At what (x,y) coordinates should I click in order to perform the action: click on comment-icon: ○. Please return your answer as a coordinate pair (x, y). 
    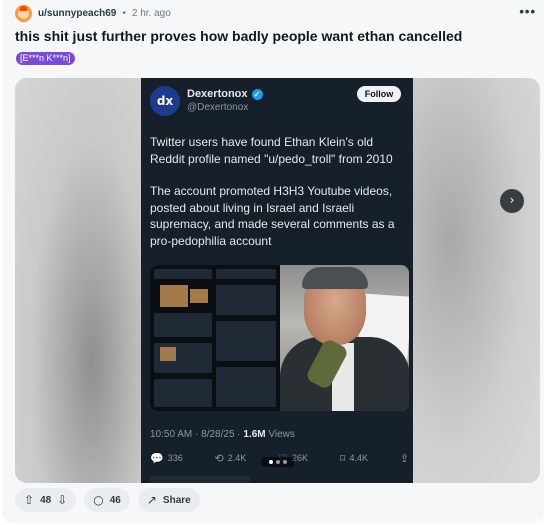
    Looking at the image, I should click on (98, 500).